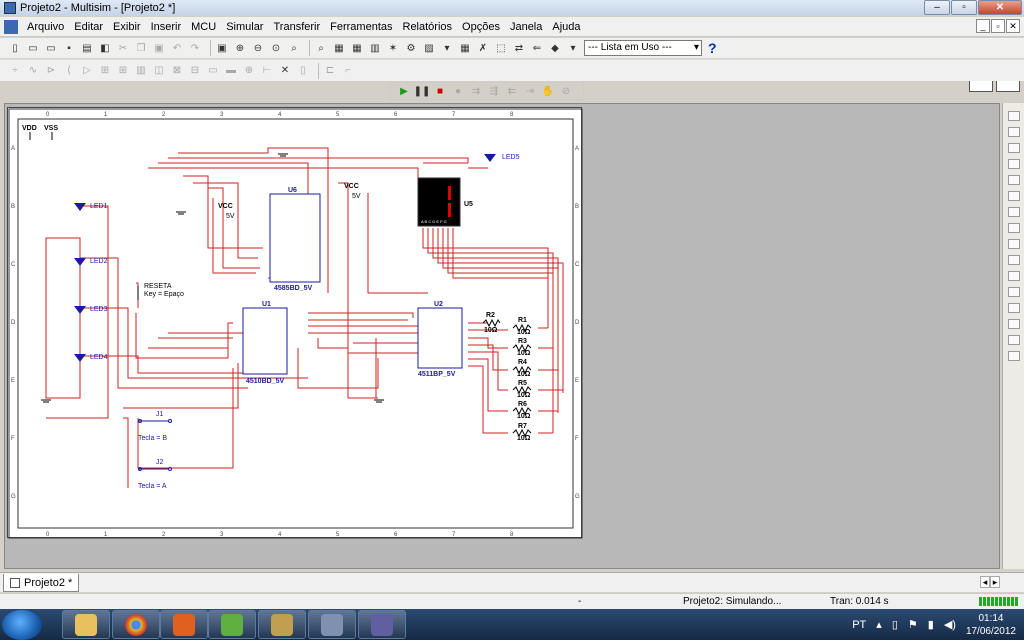 The image size is (1024, 640). Describe the element at coordinates (303, 71) in the screenshot. I see `hierarchical-icon: ▯` at that location.